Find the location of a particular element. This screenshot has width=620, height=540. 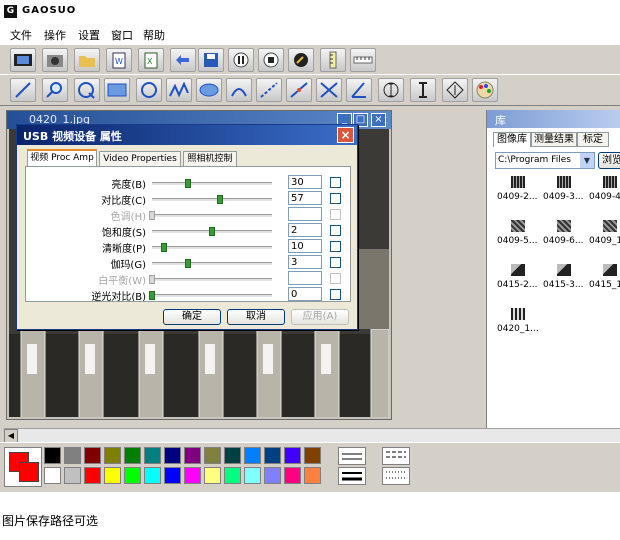

tab-calibration: 标定 is located at coordinates (593, 139).